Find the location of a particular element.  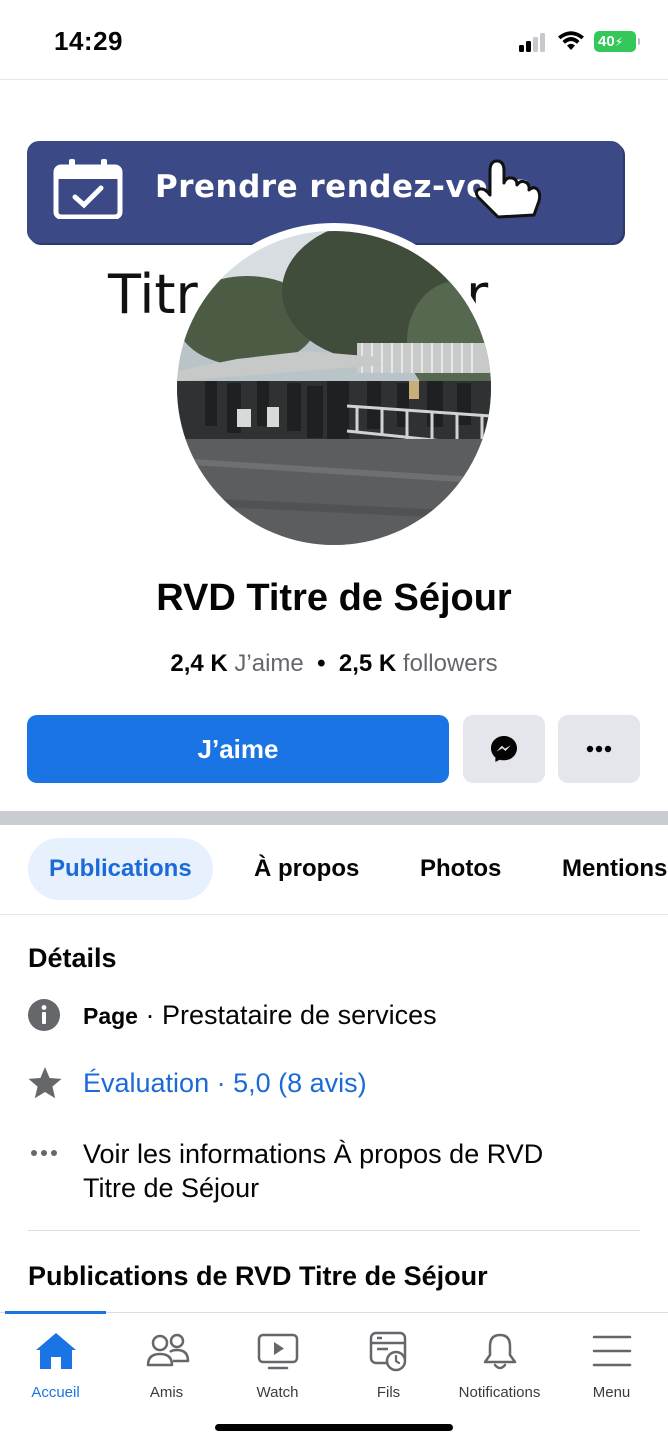

friends-icon is located at coordinates (168, 1350).